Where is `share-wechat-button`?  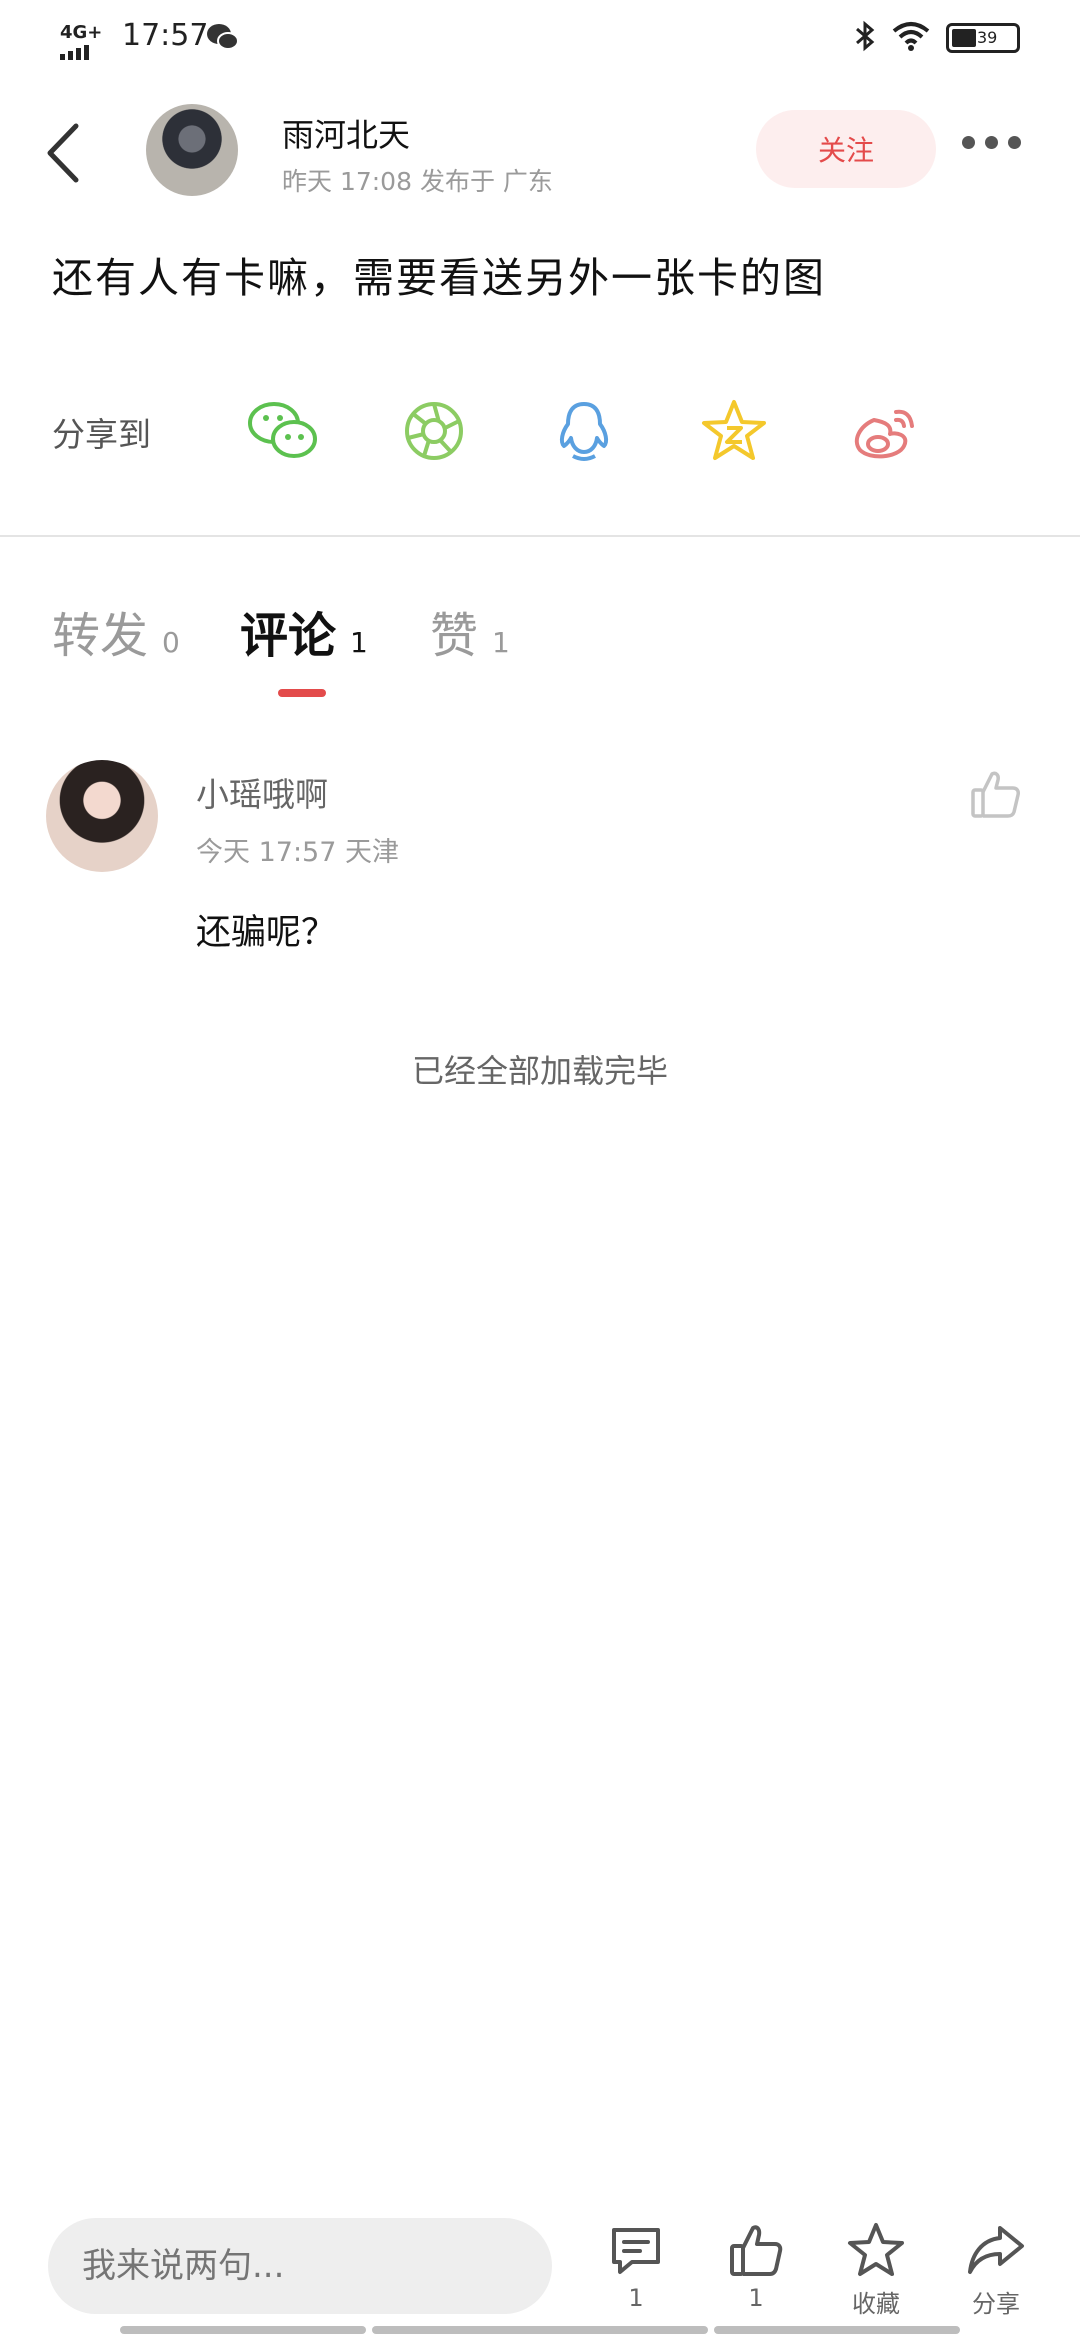 share-wechat-button is located at coordinates (284, 431).